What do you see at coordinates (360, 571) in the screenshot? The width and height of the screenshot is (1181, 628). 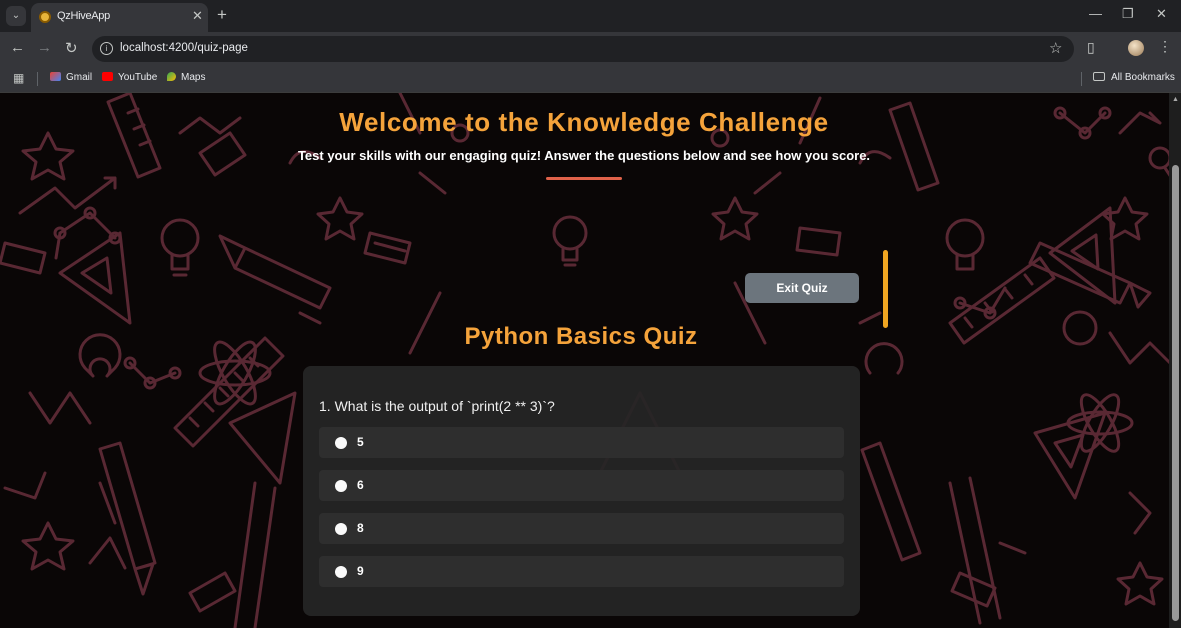 I see `option-label: 9` at bounding box center [360, 571].